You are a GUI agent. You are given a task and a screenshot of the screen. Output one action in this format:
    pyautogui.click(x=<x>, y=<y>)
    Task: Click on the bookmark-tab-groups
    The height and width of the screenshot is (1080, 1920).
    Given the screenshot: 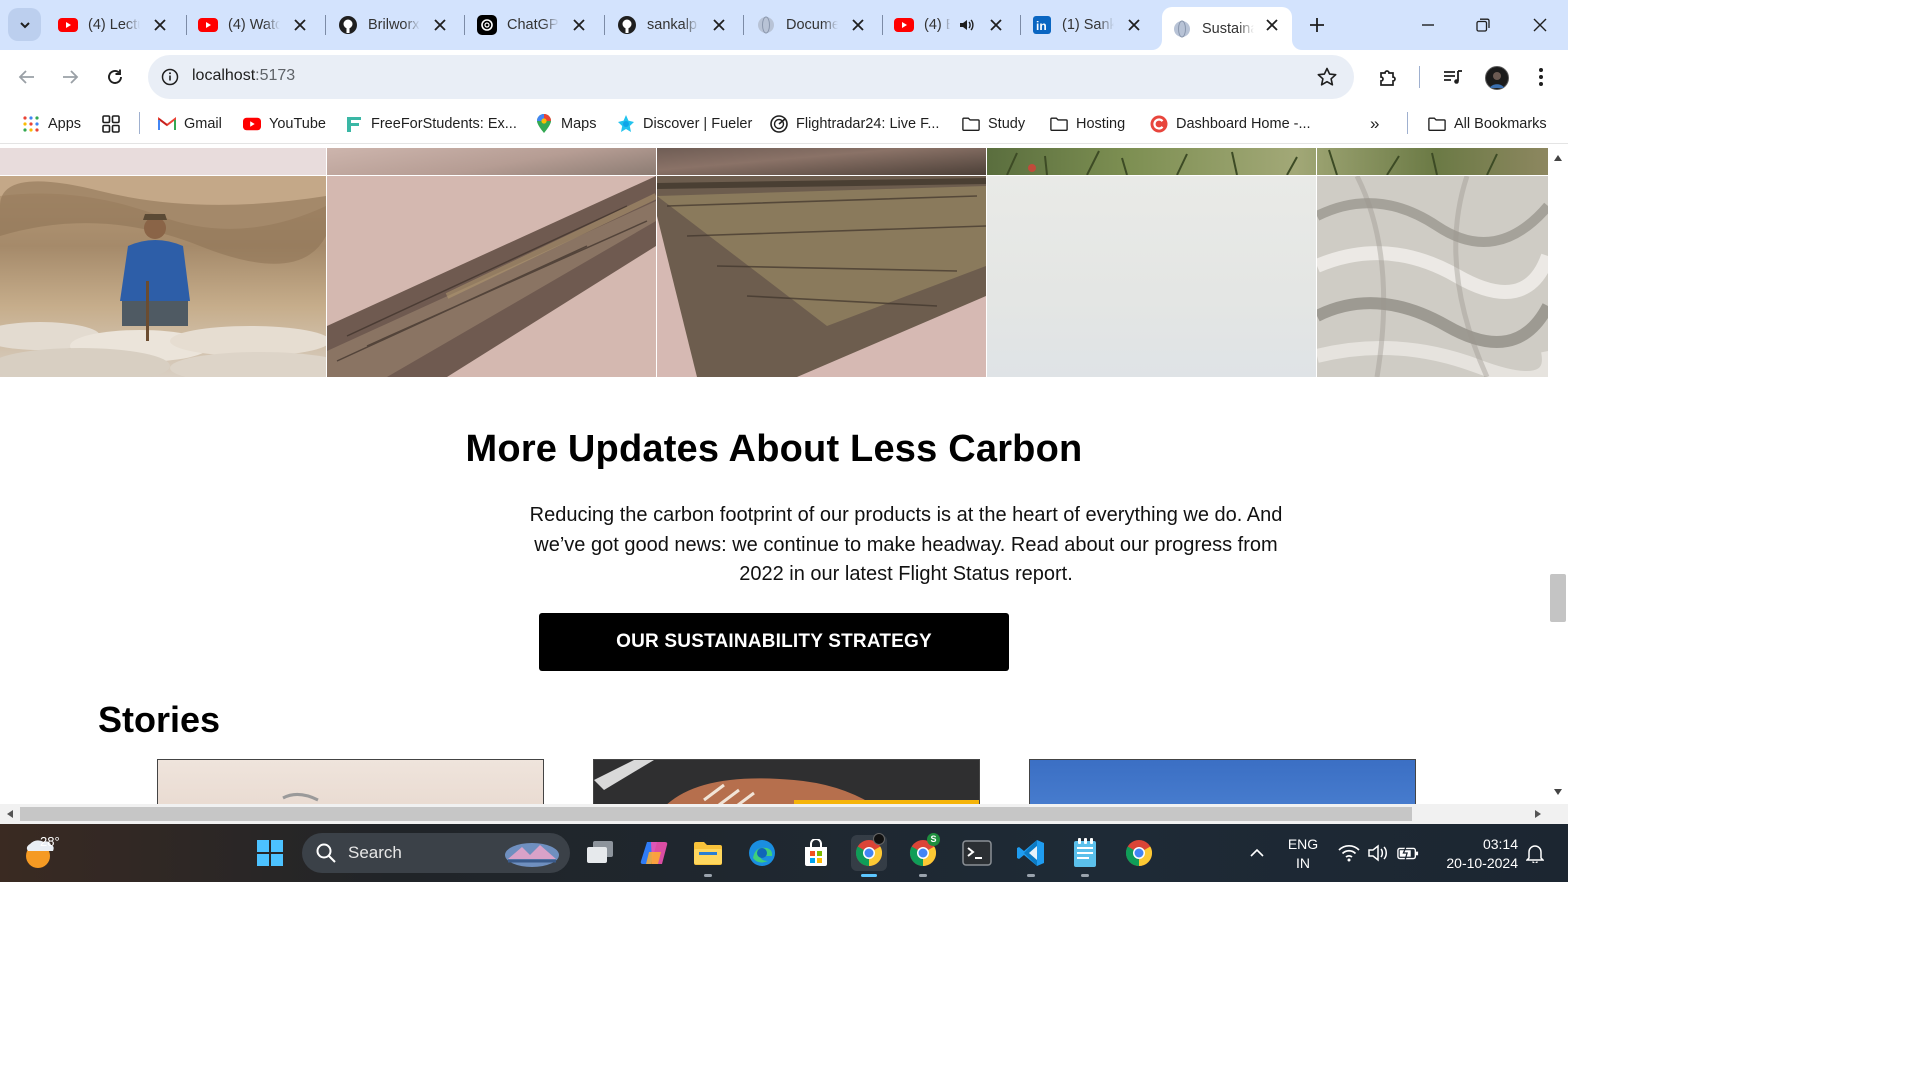 What is the action you would take?
    pyautogui.click(x=115, y=124)
    